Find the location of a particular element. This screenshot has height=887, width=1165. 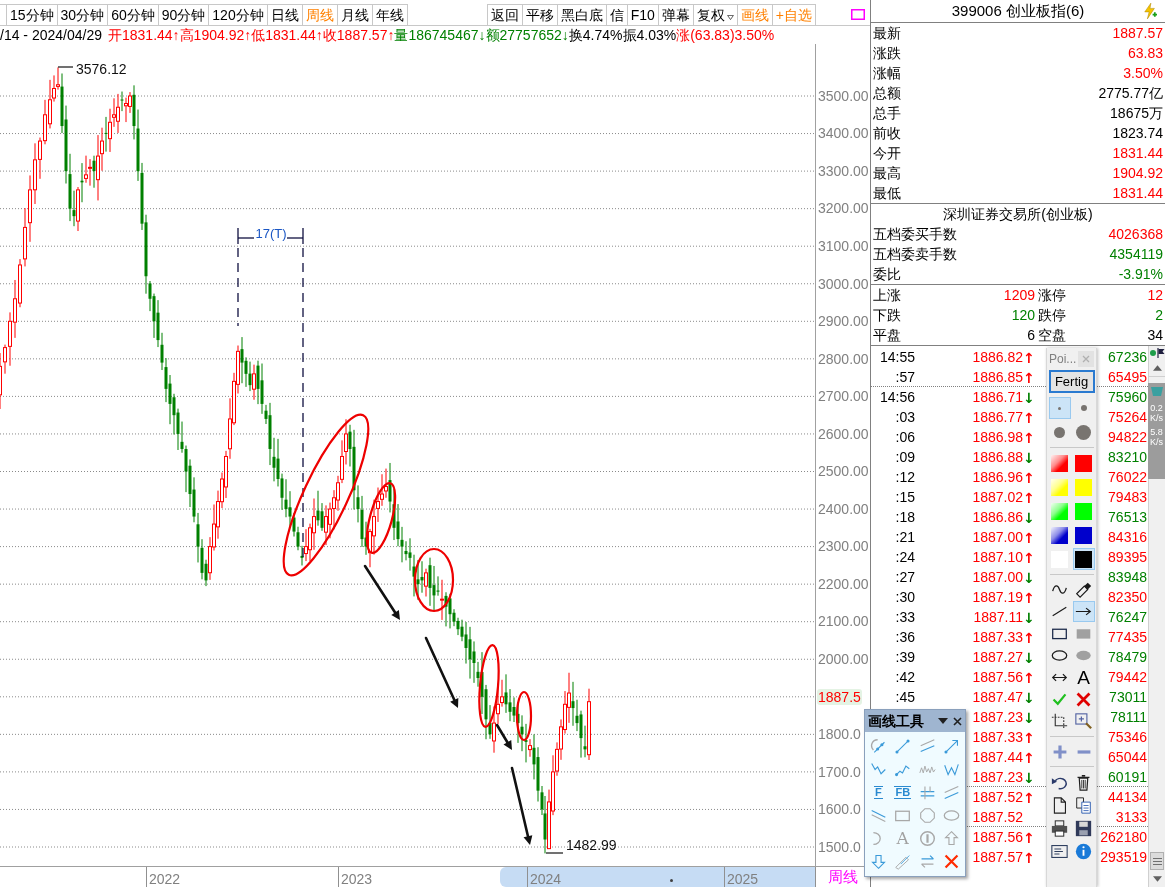

caret-icon is located at coordinates (943, 721).